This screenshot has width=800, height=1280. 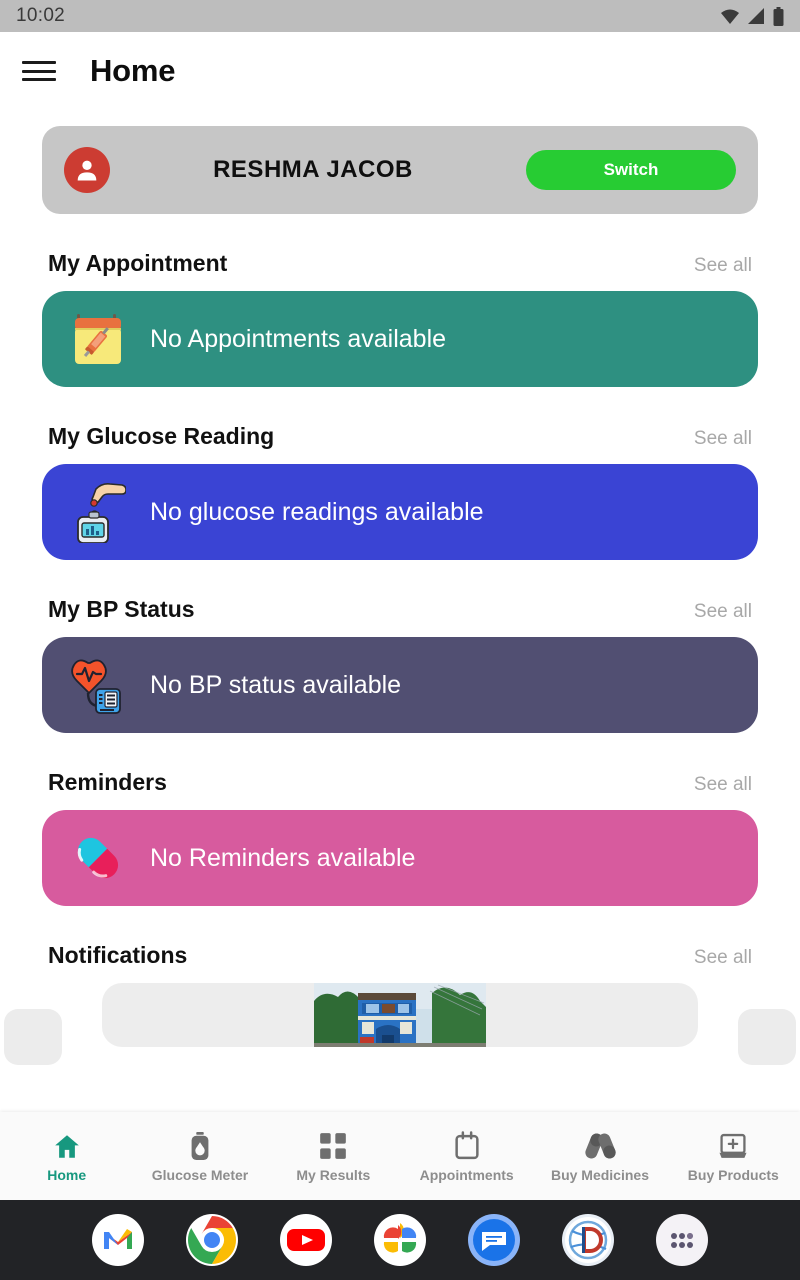 I want to click on glucose-meter-fingerprick-icon, so click(x=98, y=512).